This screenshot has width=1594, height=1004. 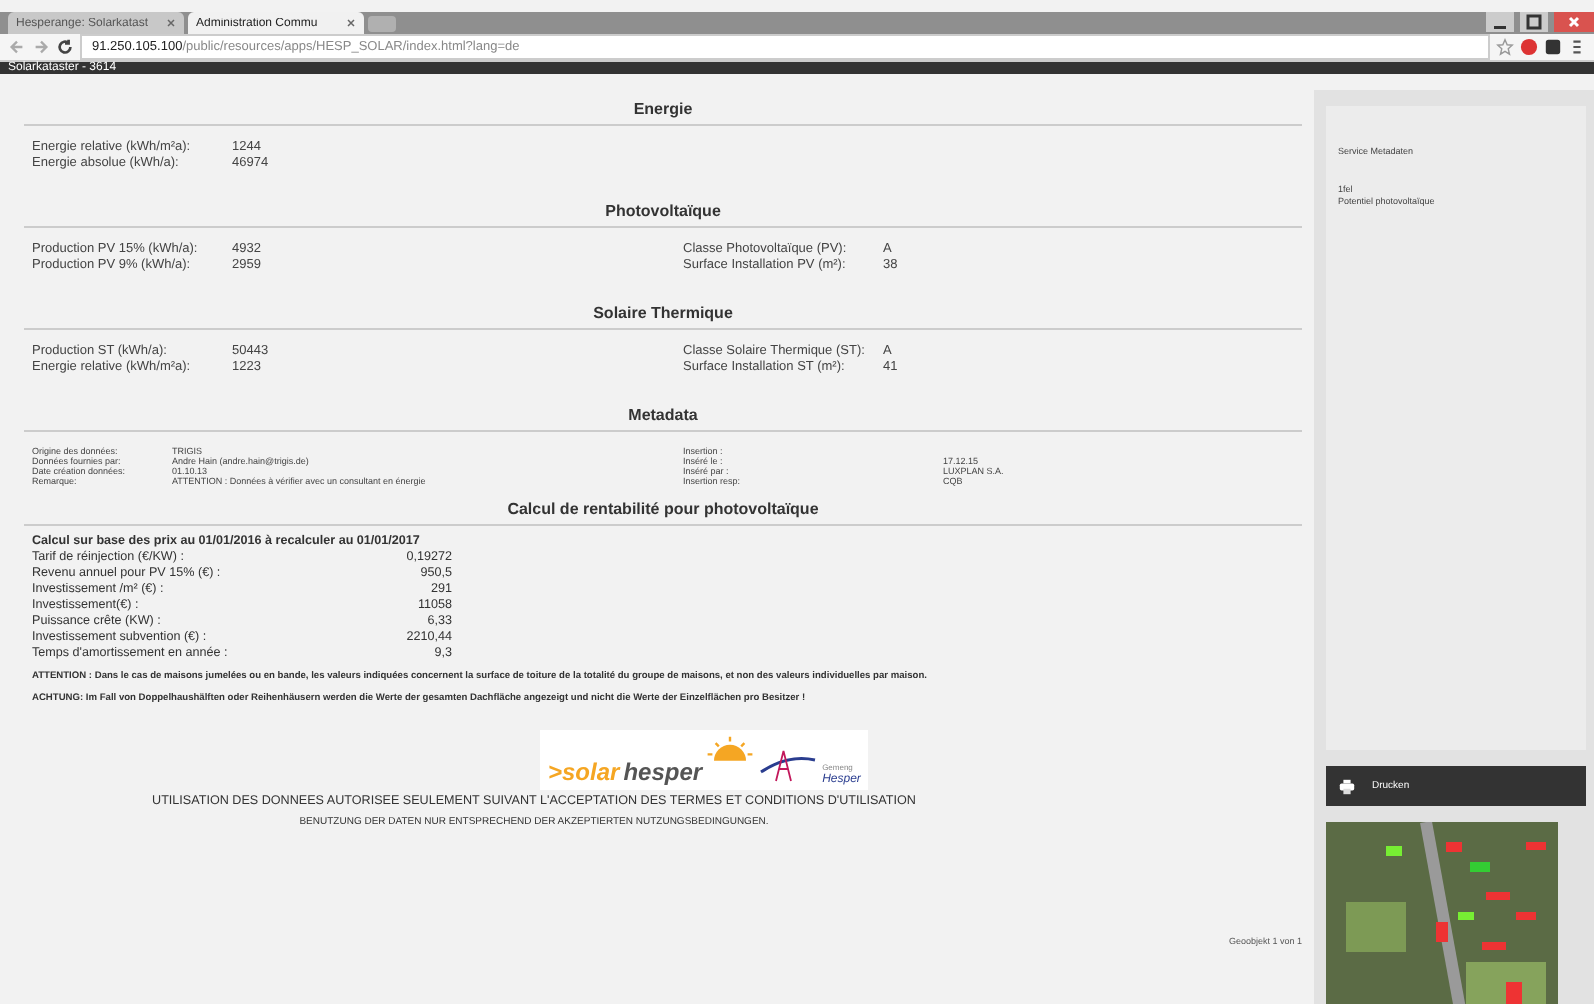 What do you see at coordinates (1534, 22) in the screenshot?
I see `maximize-icon` at bounding box center [1534, 22].